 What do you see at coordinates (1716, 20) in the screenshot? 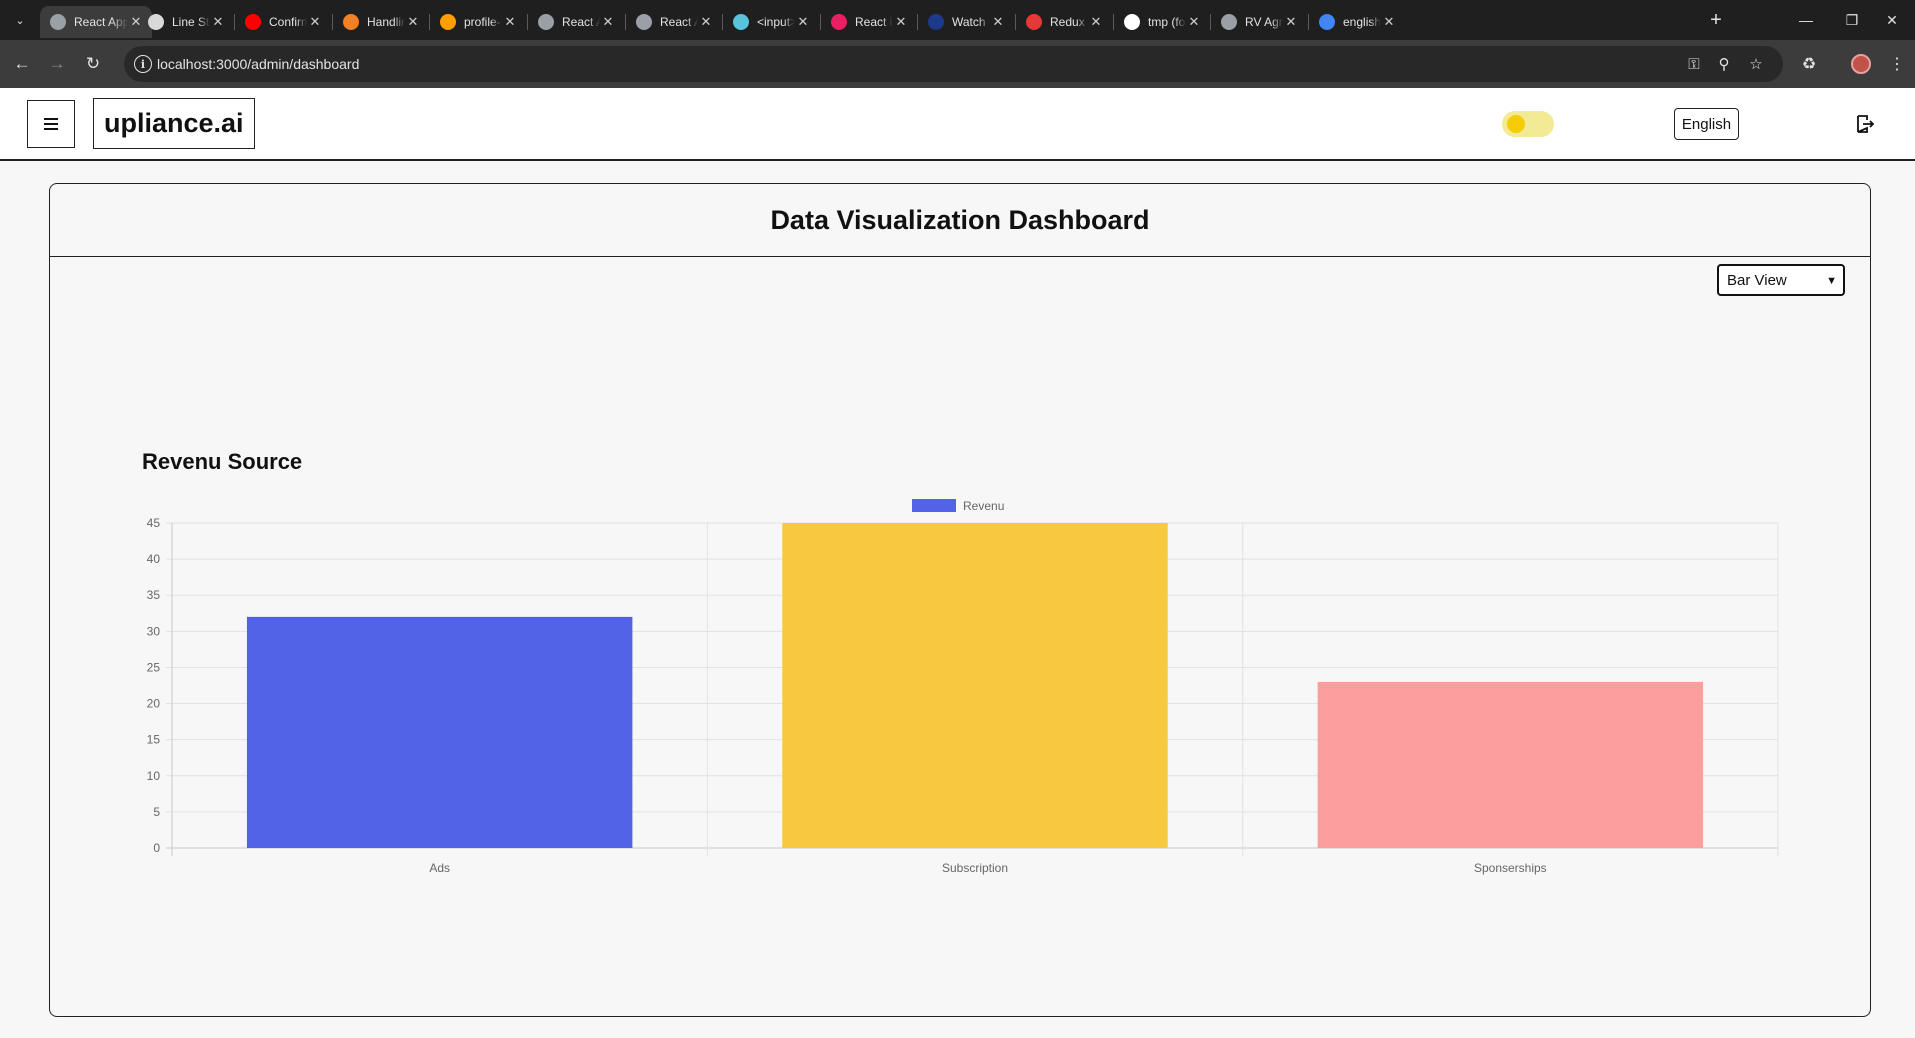
I see `new-tab-plus-icon: +` at bounding box center [1716, 20].